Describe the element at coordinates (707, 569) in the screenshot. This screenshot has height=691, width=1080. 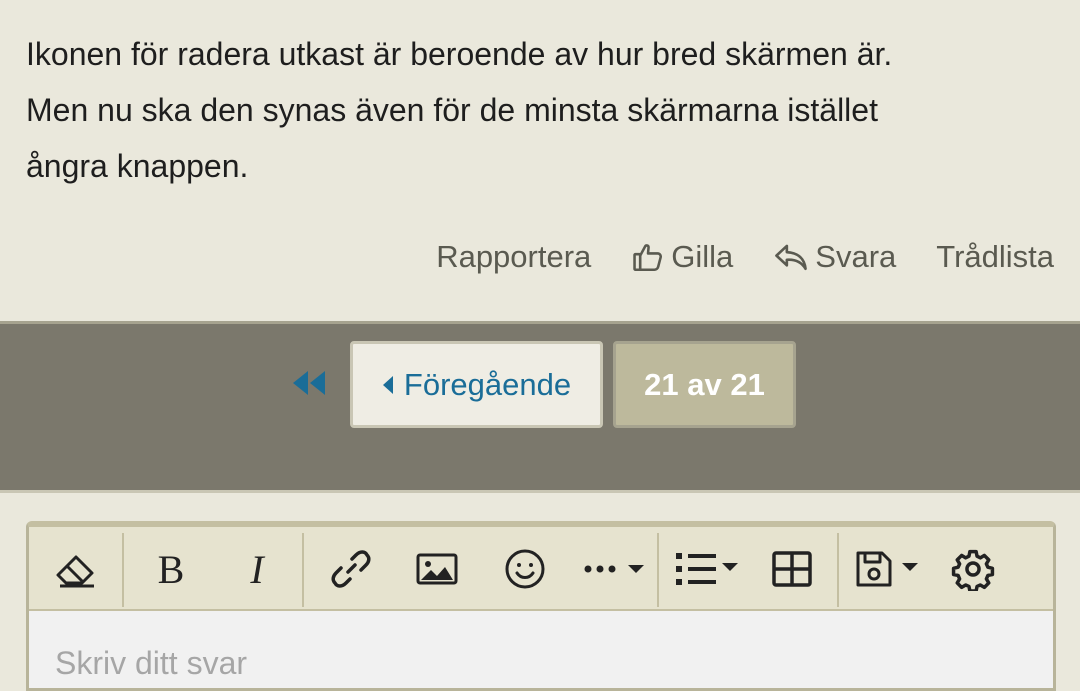
I see `list-icon` at that location.